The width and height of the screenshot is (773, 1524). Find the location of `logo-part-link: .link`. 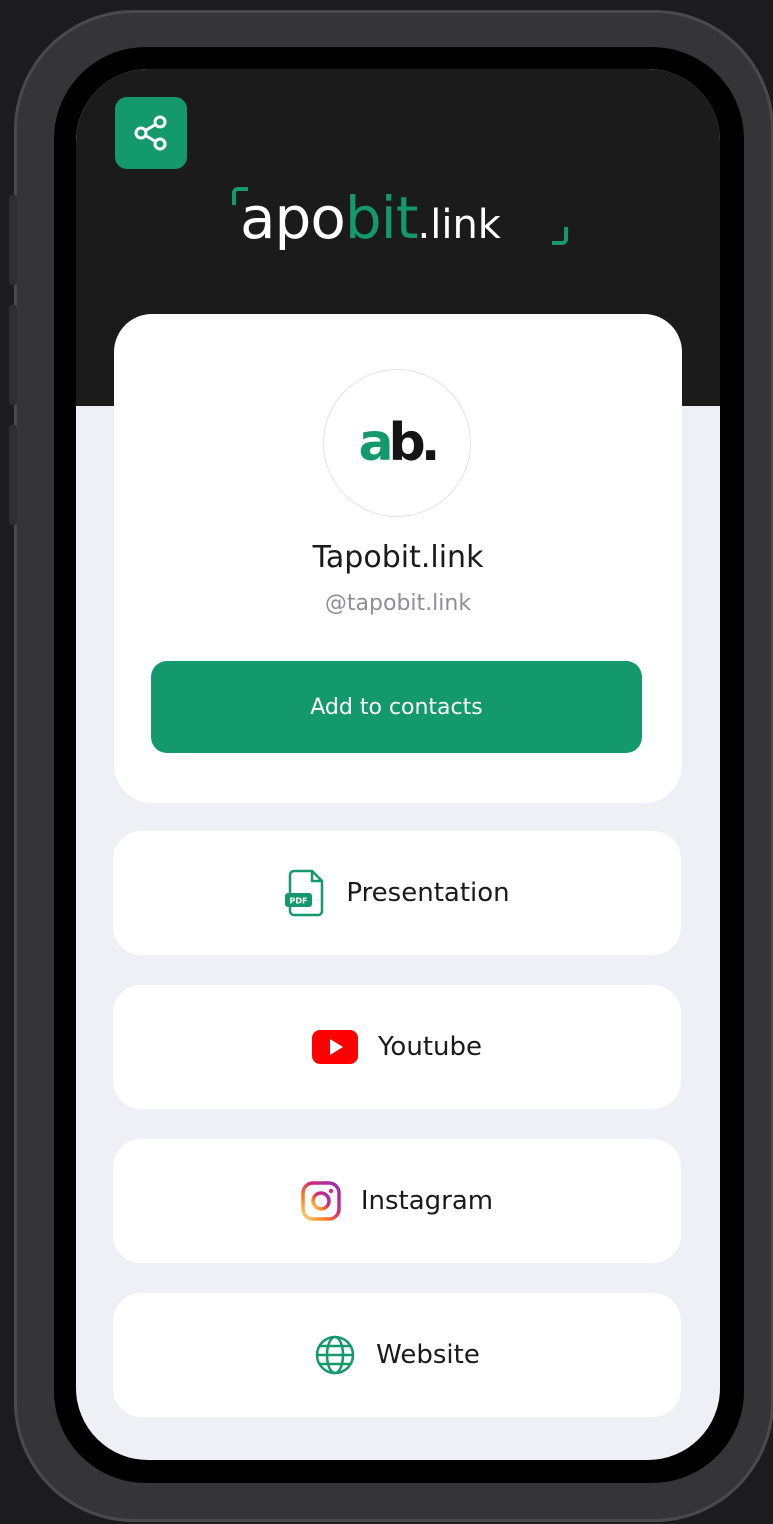

logo-part-link: .link is located at coordinates (459, 225).